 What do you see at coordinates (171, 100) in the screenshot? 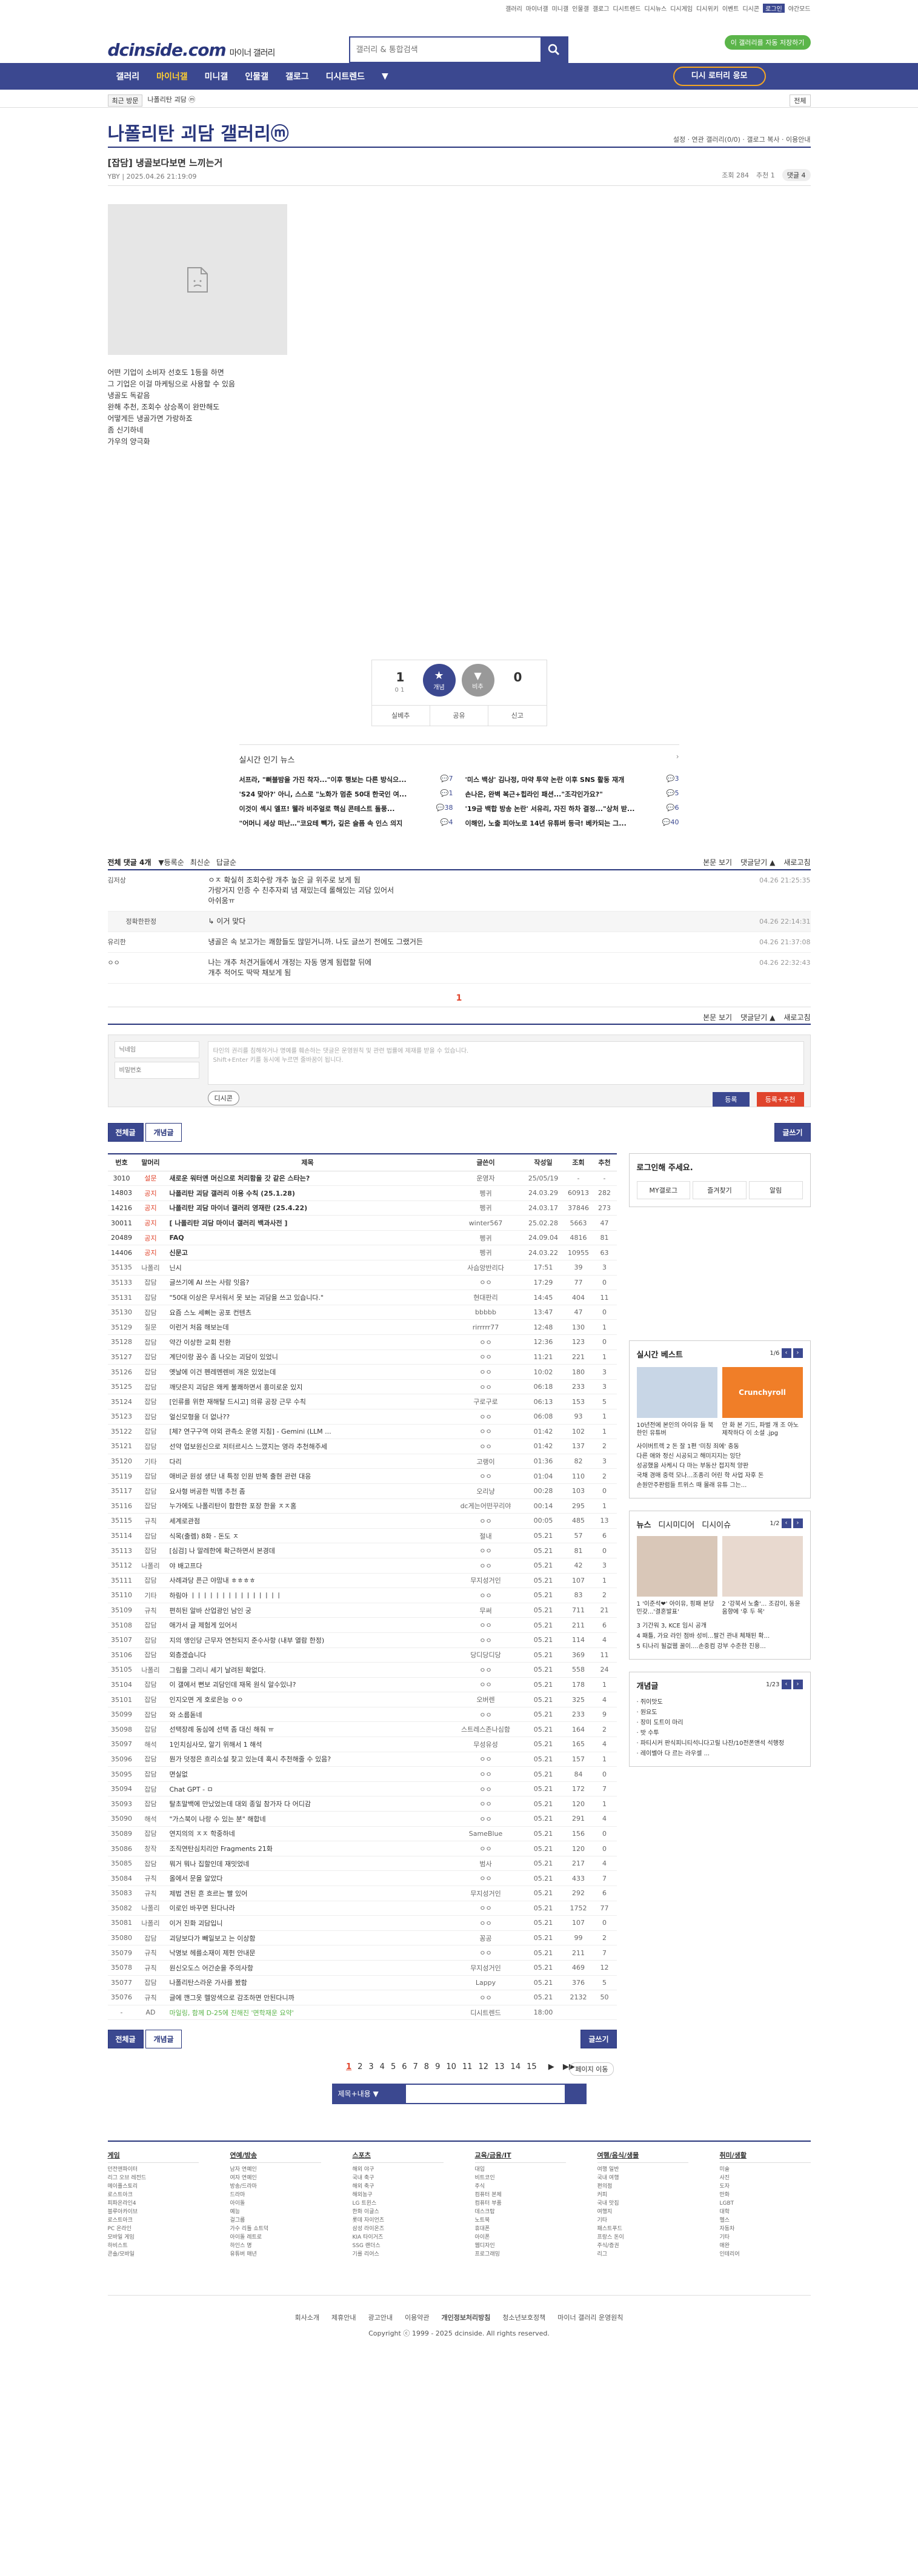
I see `recent-gallery-chip: 나폴리탄 괴담 ⓜ` at bounding box center [171, 100].